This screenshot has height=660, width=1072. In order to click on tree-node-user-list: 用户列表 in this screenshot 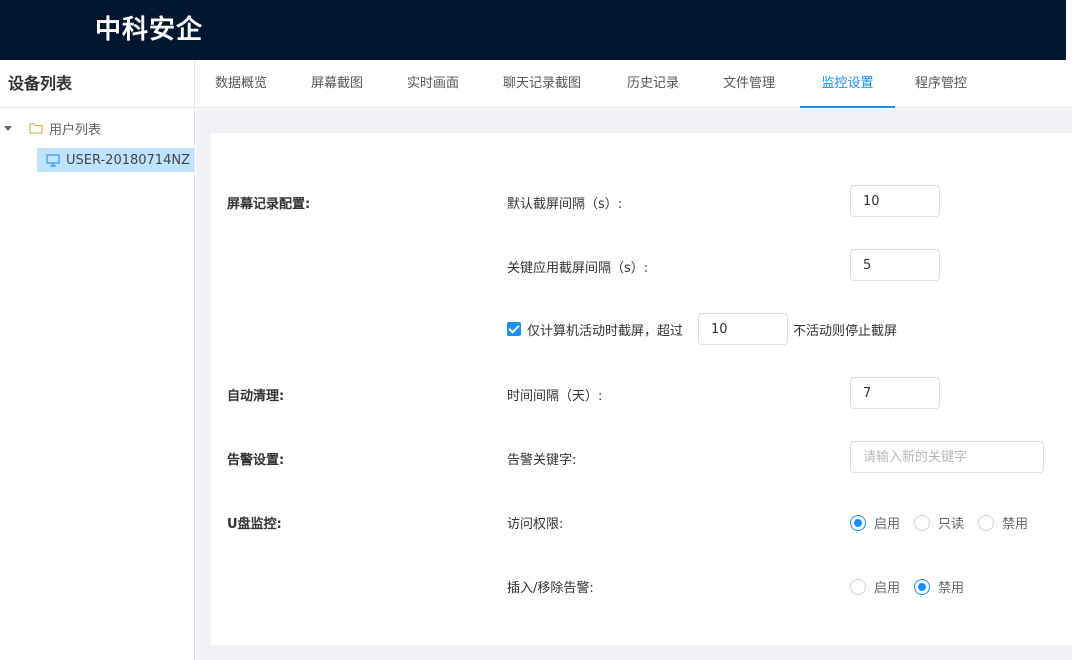, I will do `click(52, 128)`.